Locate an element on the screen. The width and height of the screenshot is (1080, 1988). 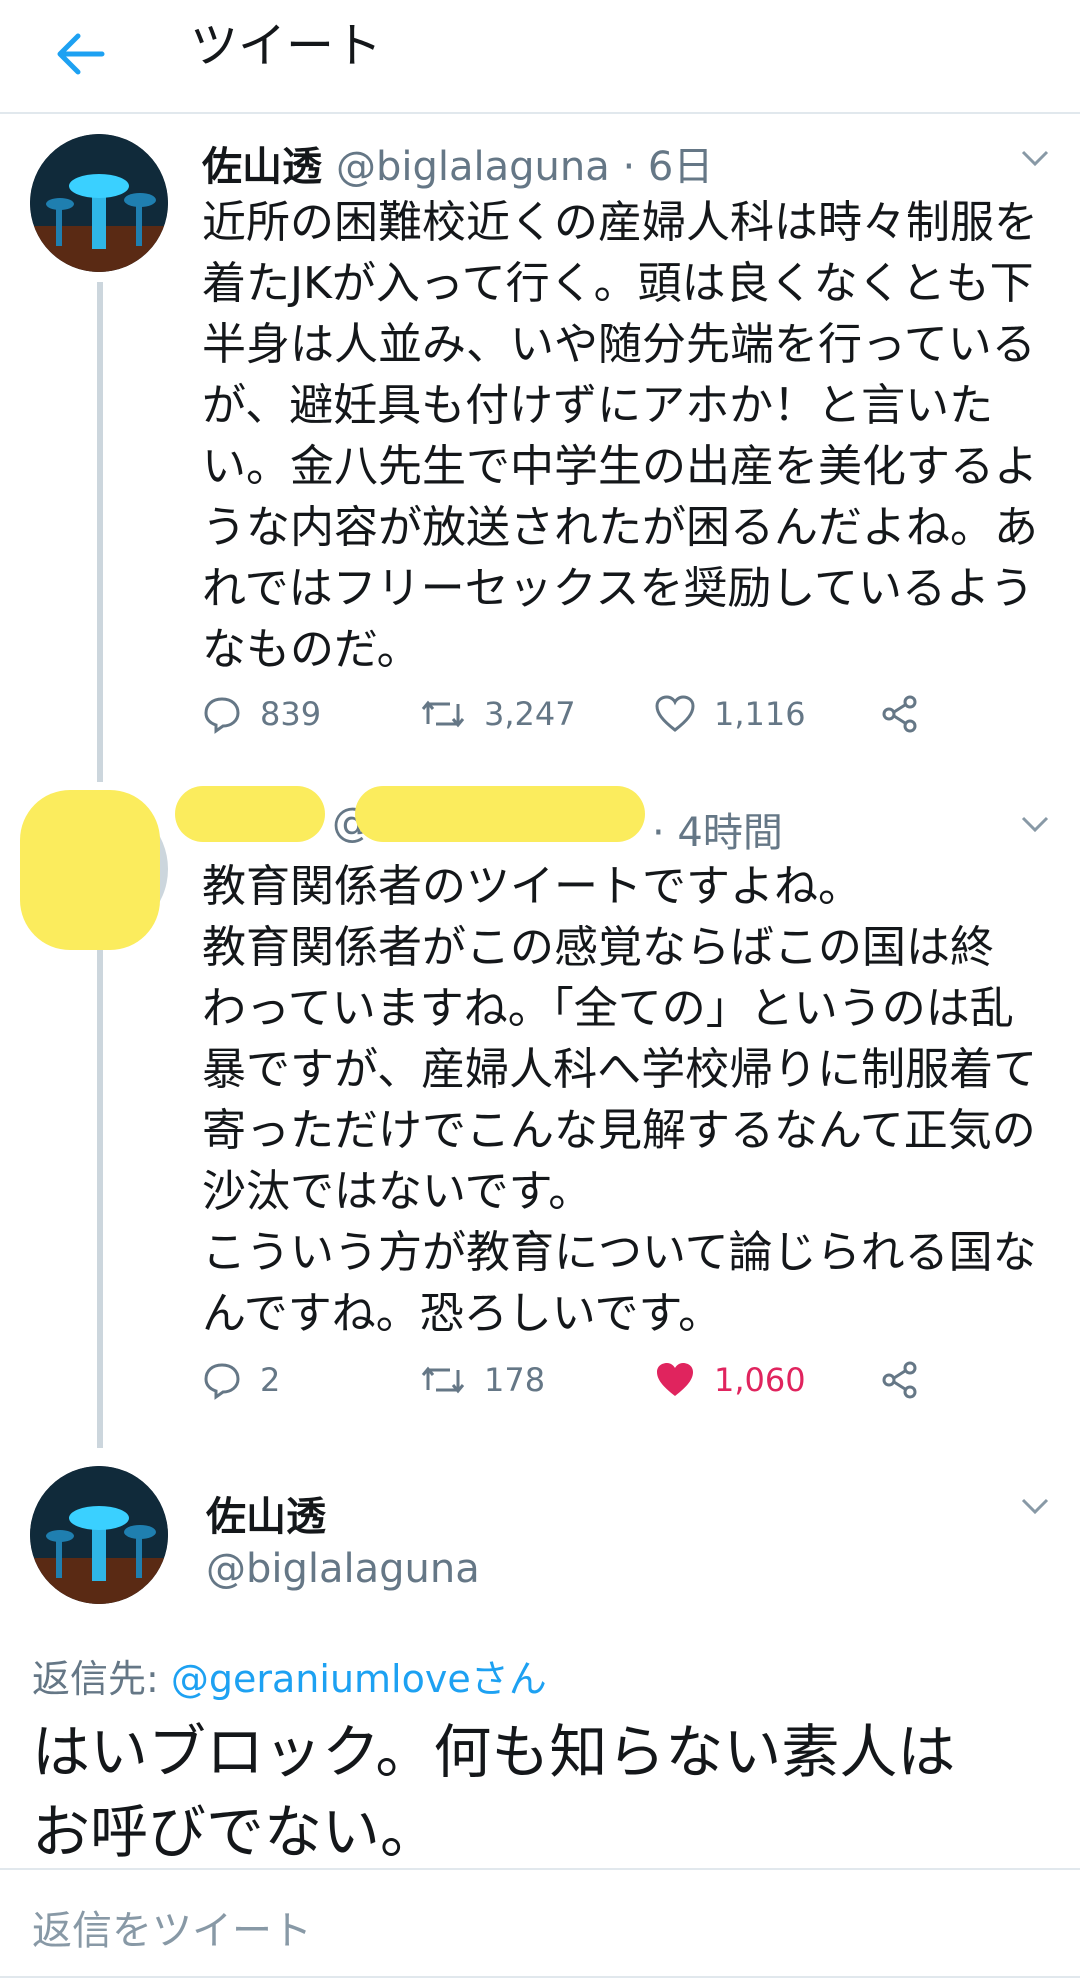
reply-count: 2 is located at coordinates (270, 1380).